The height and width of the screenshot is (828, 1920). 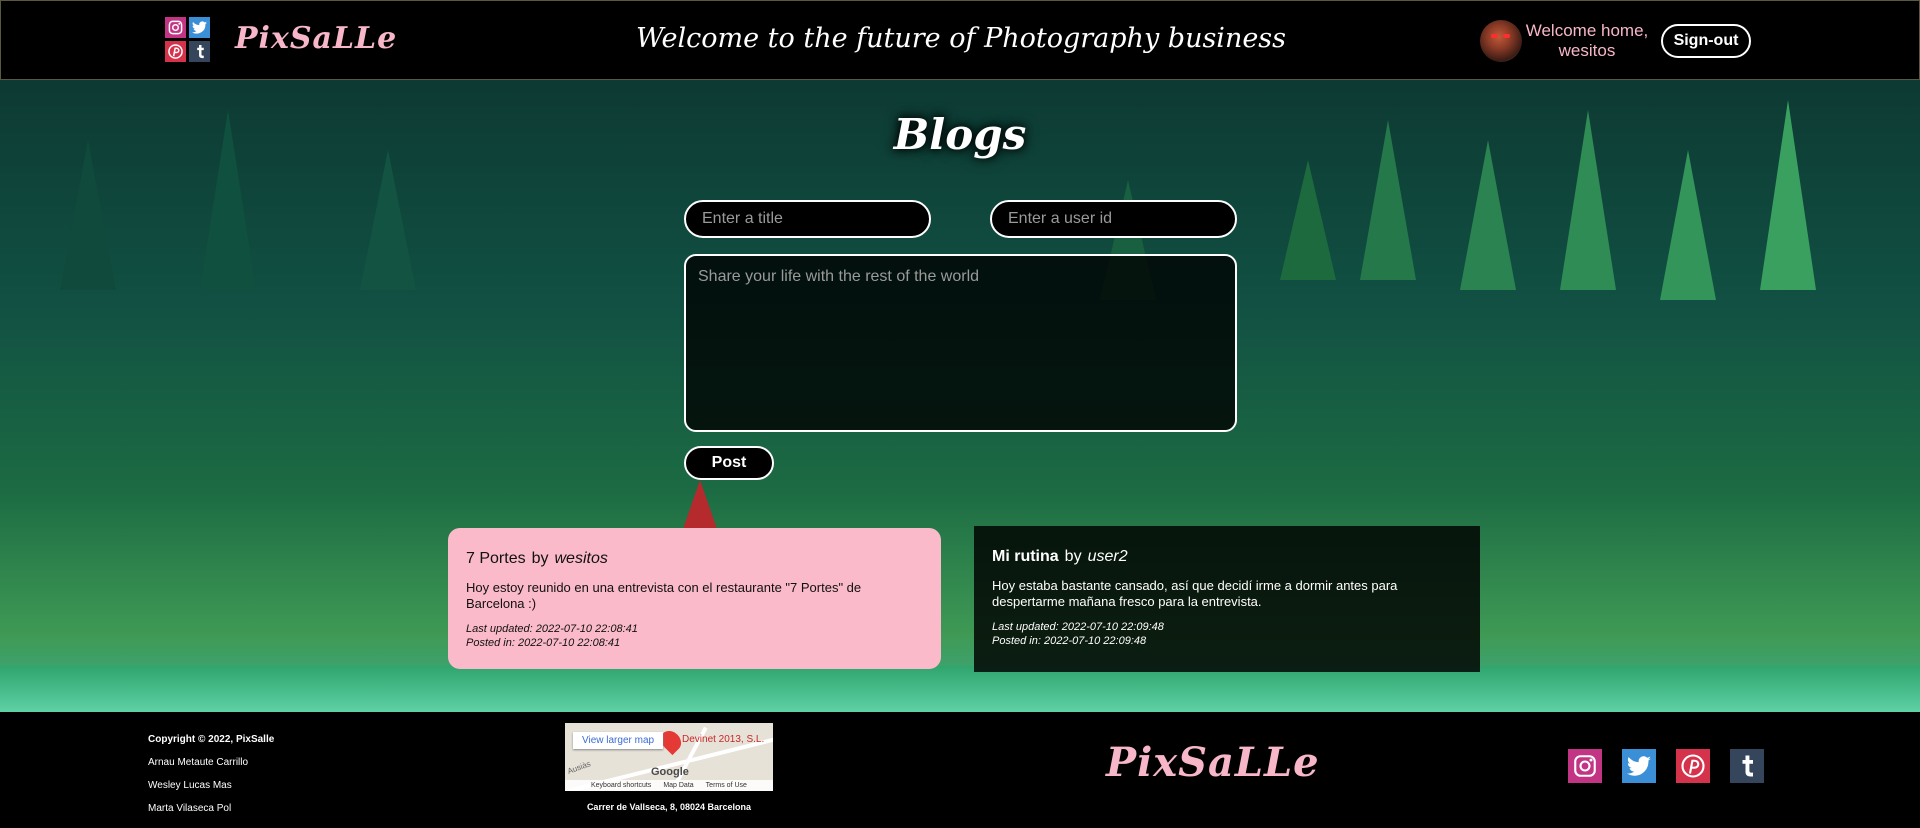 What do you see at coordinates (960, 134) in the screenshot?
I see `page-title: Blogs` at bounding box center [960, 134].